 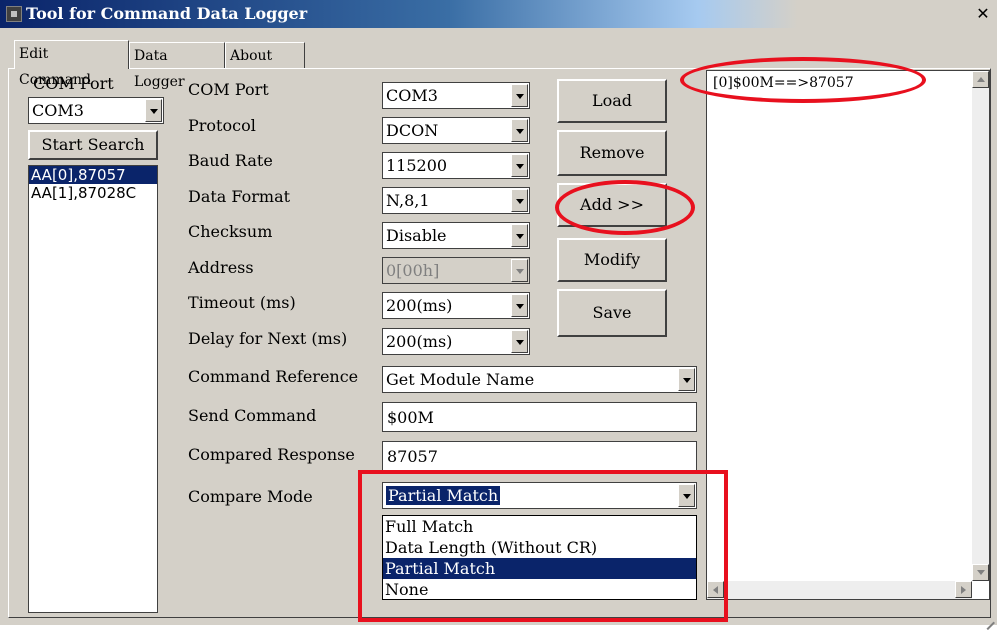 I want to click on address-label: Address, so click(x=221, y=267).